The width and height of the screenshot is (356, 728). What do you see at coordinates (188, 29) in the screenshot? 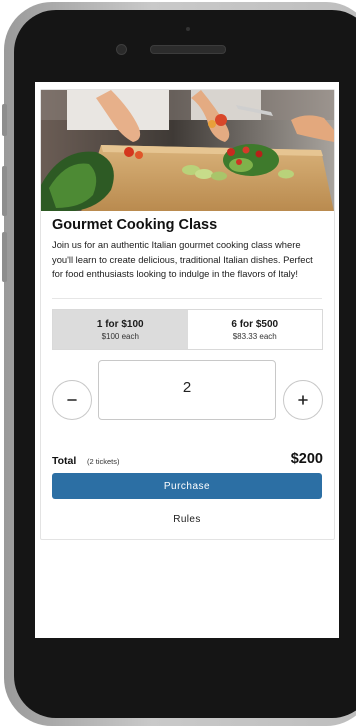
I see `sensor-dot` at bounding box center [188, 29].